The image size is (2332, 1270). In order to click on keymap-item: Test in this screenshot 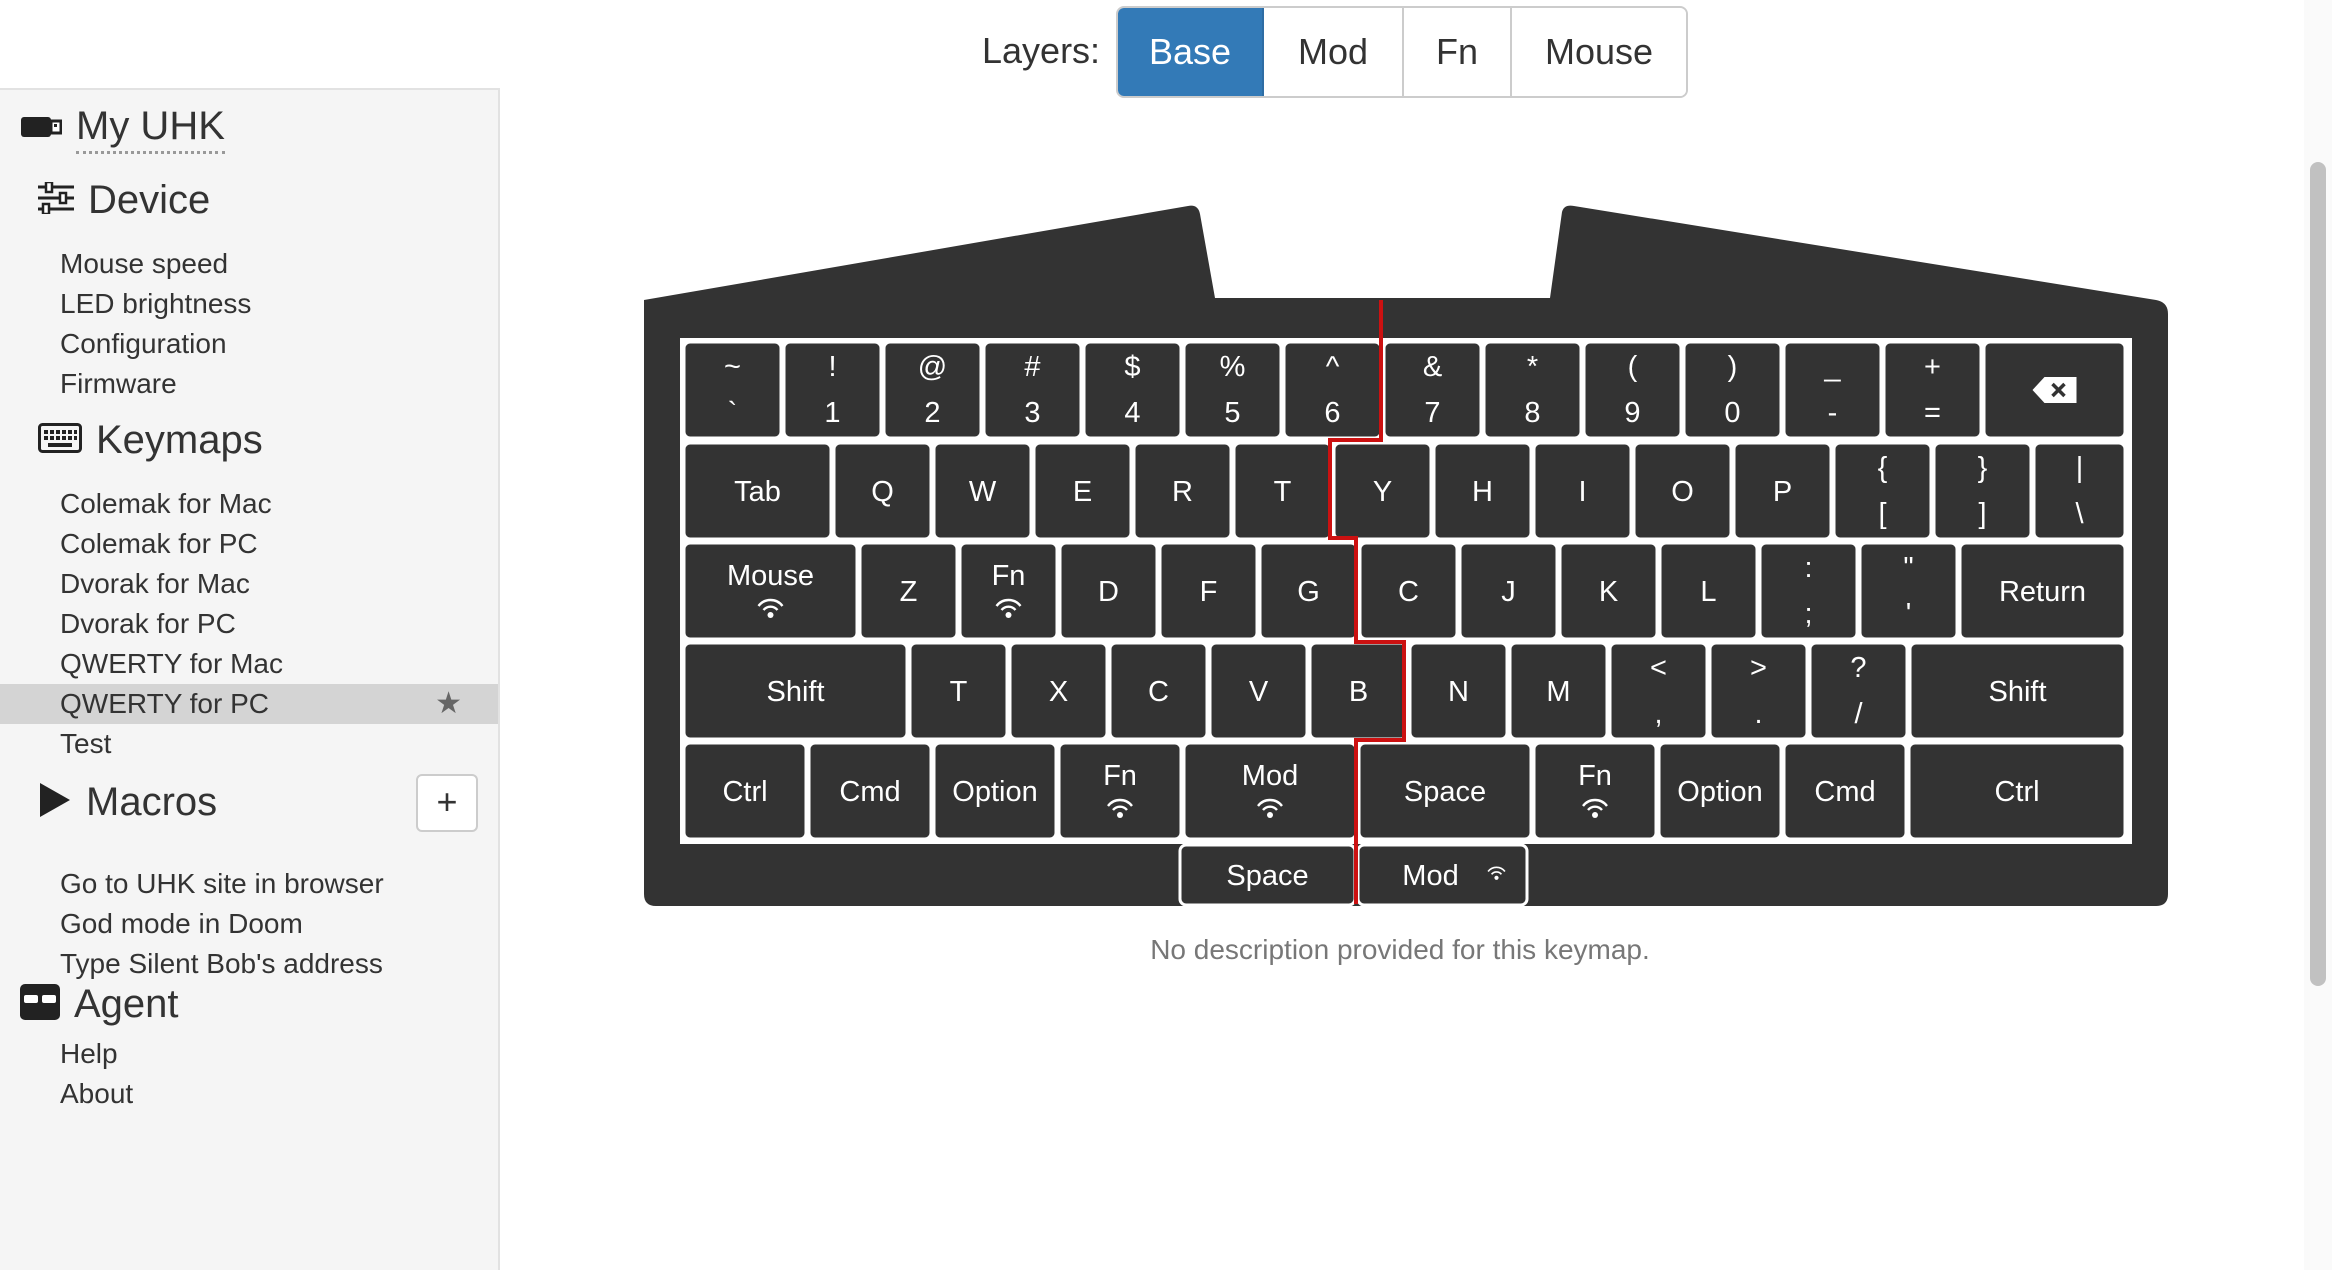, I will do `click(85, 744)`.